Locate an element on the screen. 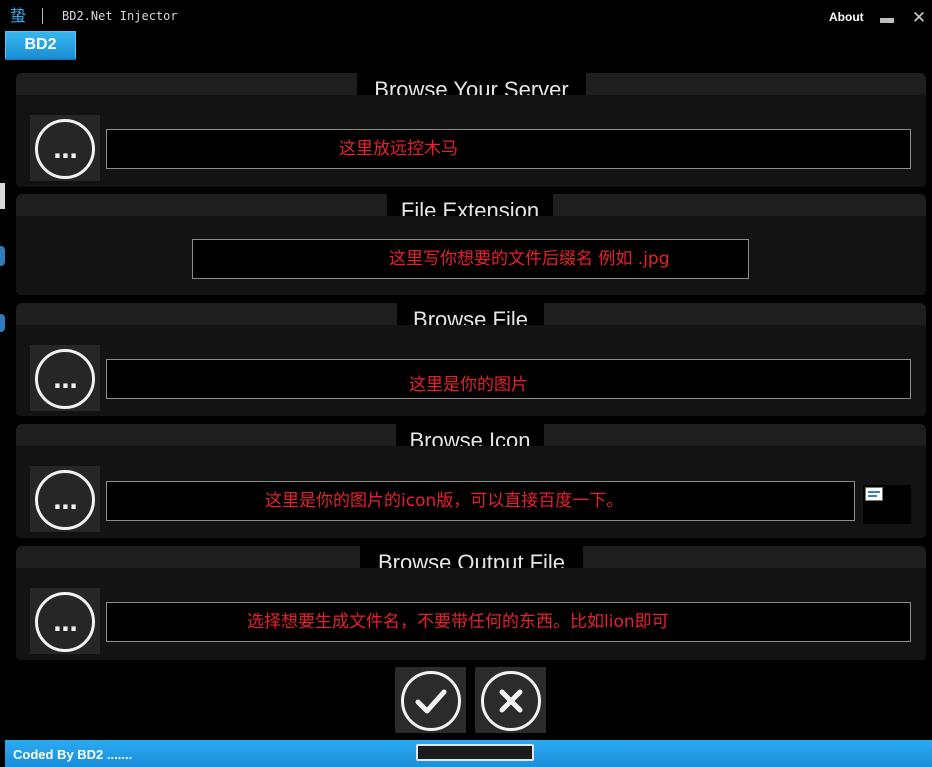 This screenshot has height=767, width=932. icon-path-field: 这里是你的图片的icon版，可以直接百度一下。 is located at coordinates (480, 501).